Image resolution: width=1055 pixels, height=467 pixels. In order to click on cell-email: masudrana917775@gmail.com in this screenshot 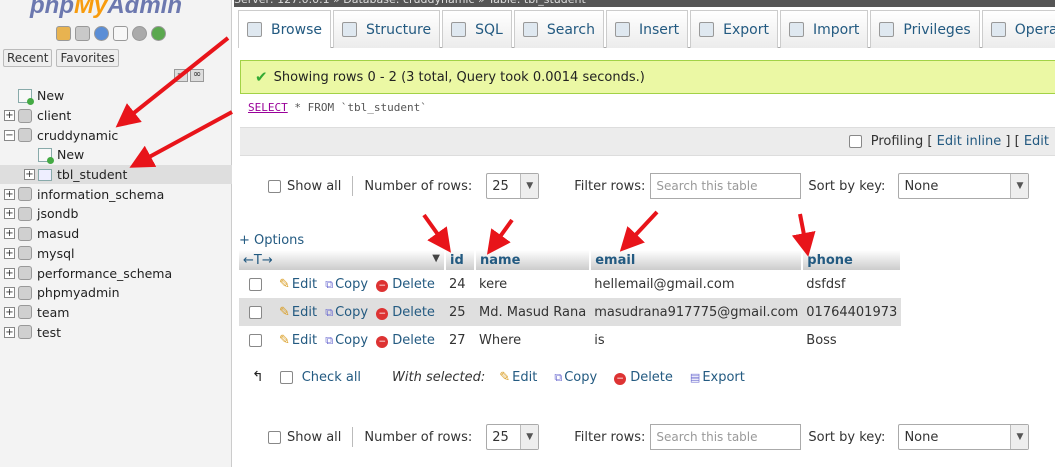, I will do `click(696, 312)`.